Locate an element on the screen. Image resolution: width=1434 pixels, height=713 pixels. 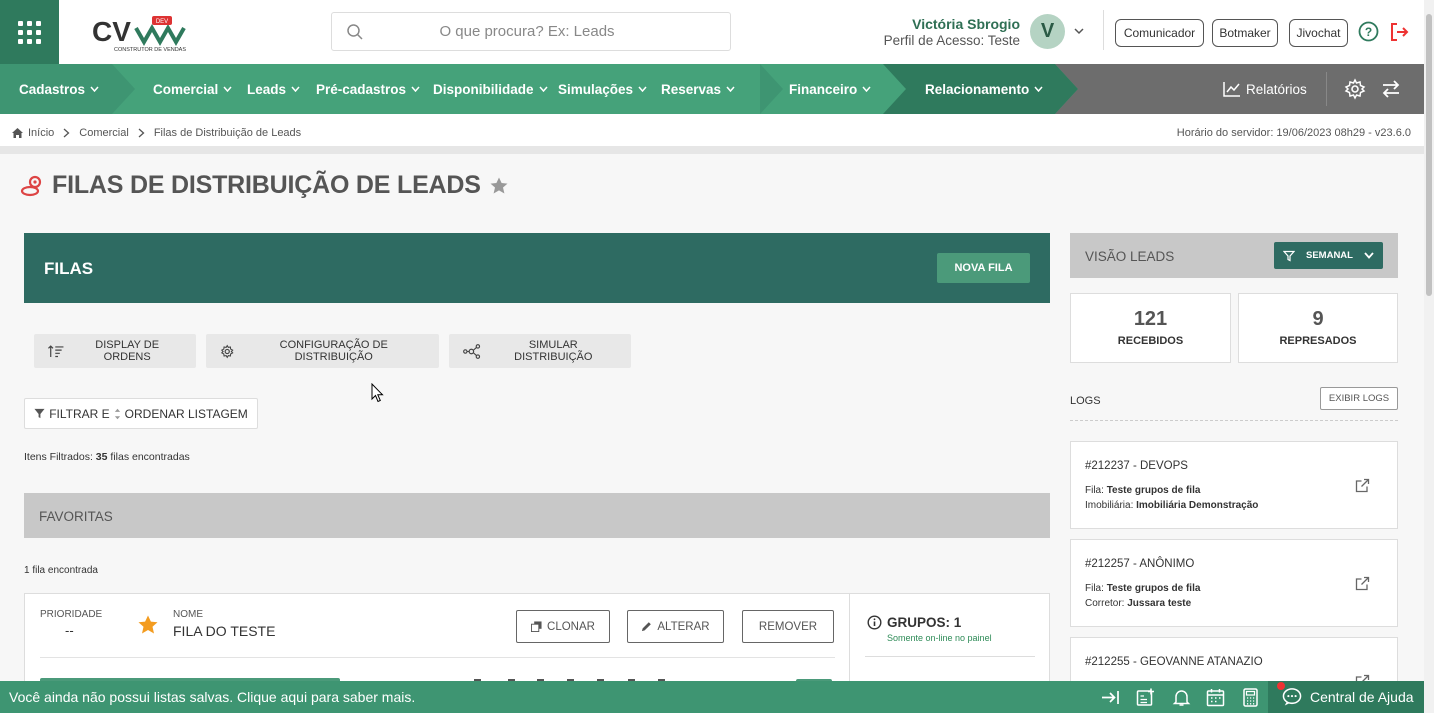
filter-sort-button: FILTRAR E ORDENAR LISTAGEM is located at coordinates (141, 413).